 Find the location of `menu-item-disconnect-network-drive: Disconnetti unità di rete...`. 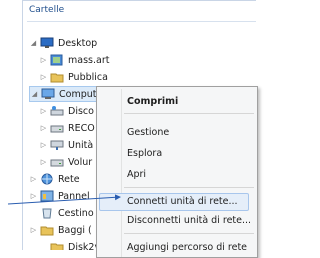

menu-item-disconnect-network-drive: Disconnetti unità di rete... is located at coordinates (189, 220).